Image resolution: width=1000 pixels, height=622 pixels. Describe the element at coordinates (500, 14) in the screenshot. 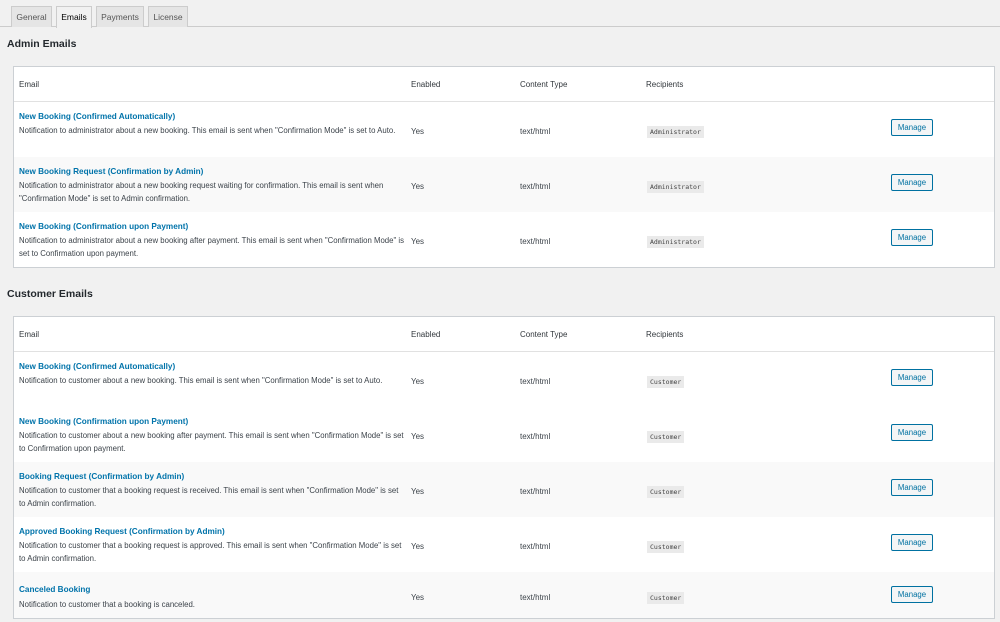

I see `settings-tabs: General Emails Payments License` at that location.